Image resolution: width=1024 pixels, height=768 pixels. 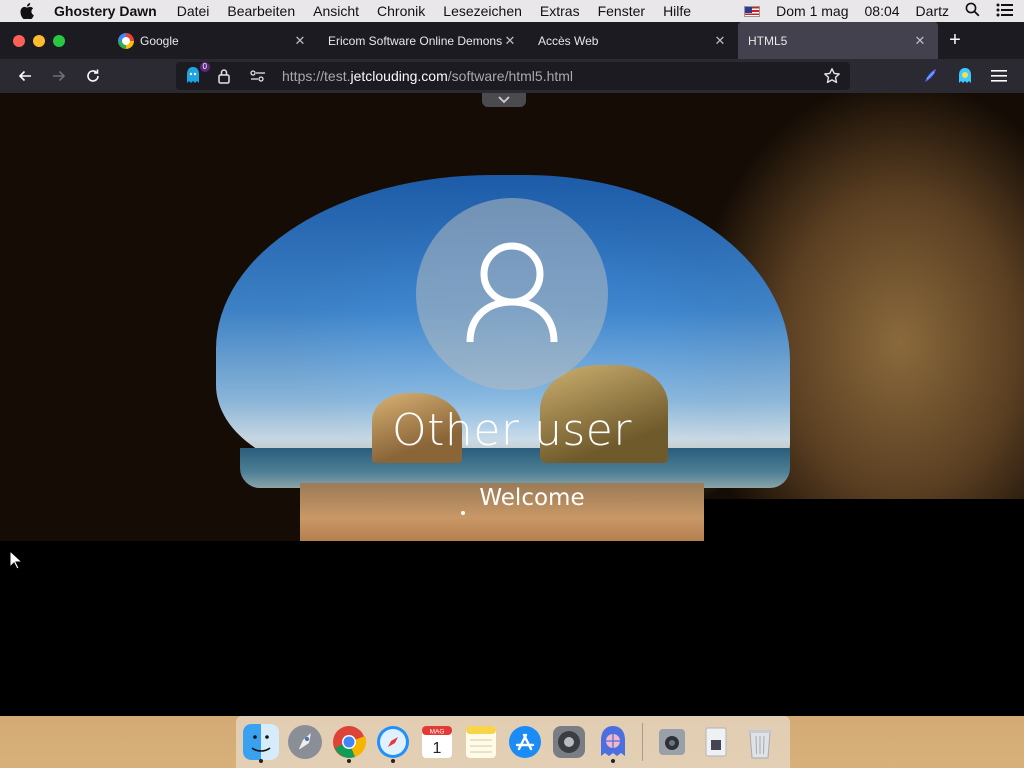 What do you see at coordinates (316, 76) in the screenshot?
I see `url-prefix: https://test.` at bounding box center [316, 76].